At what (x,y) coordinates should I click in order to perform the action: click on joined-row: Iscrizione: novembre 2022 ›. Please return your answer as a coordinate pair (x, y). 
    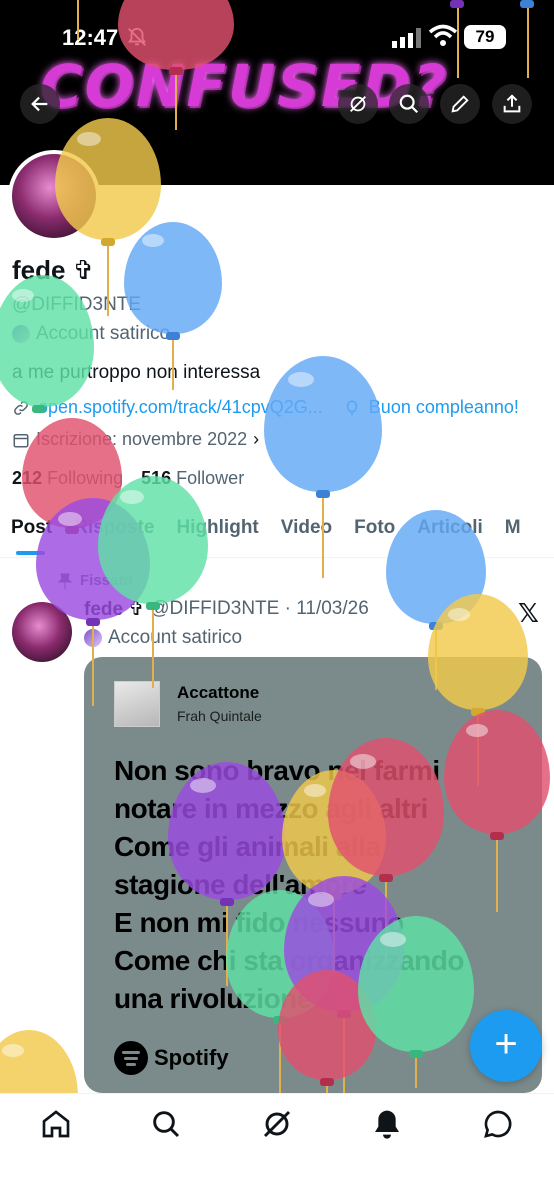
    Looking at the image, I should click on (135, 439).